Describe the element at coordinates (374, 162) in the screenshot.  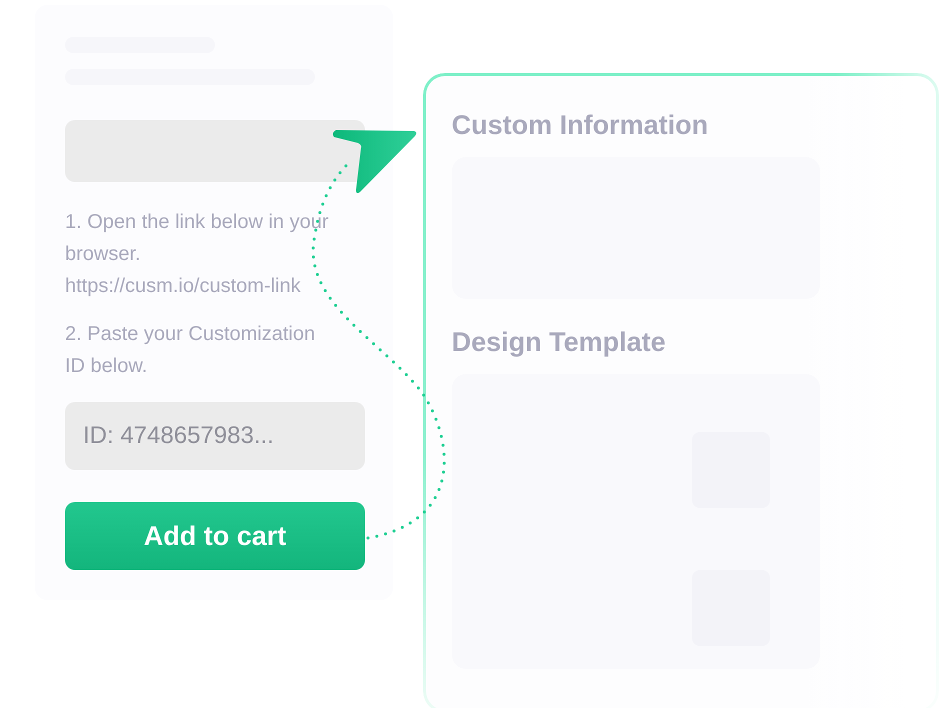
I see `arrow-icon` at that location.